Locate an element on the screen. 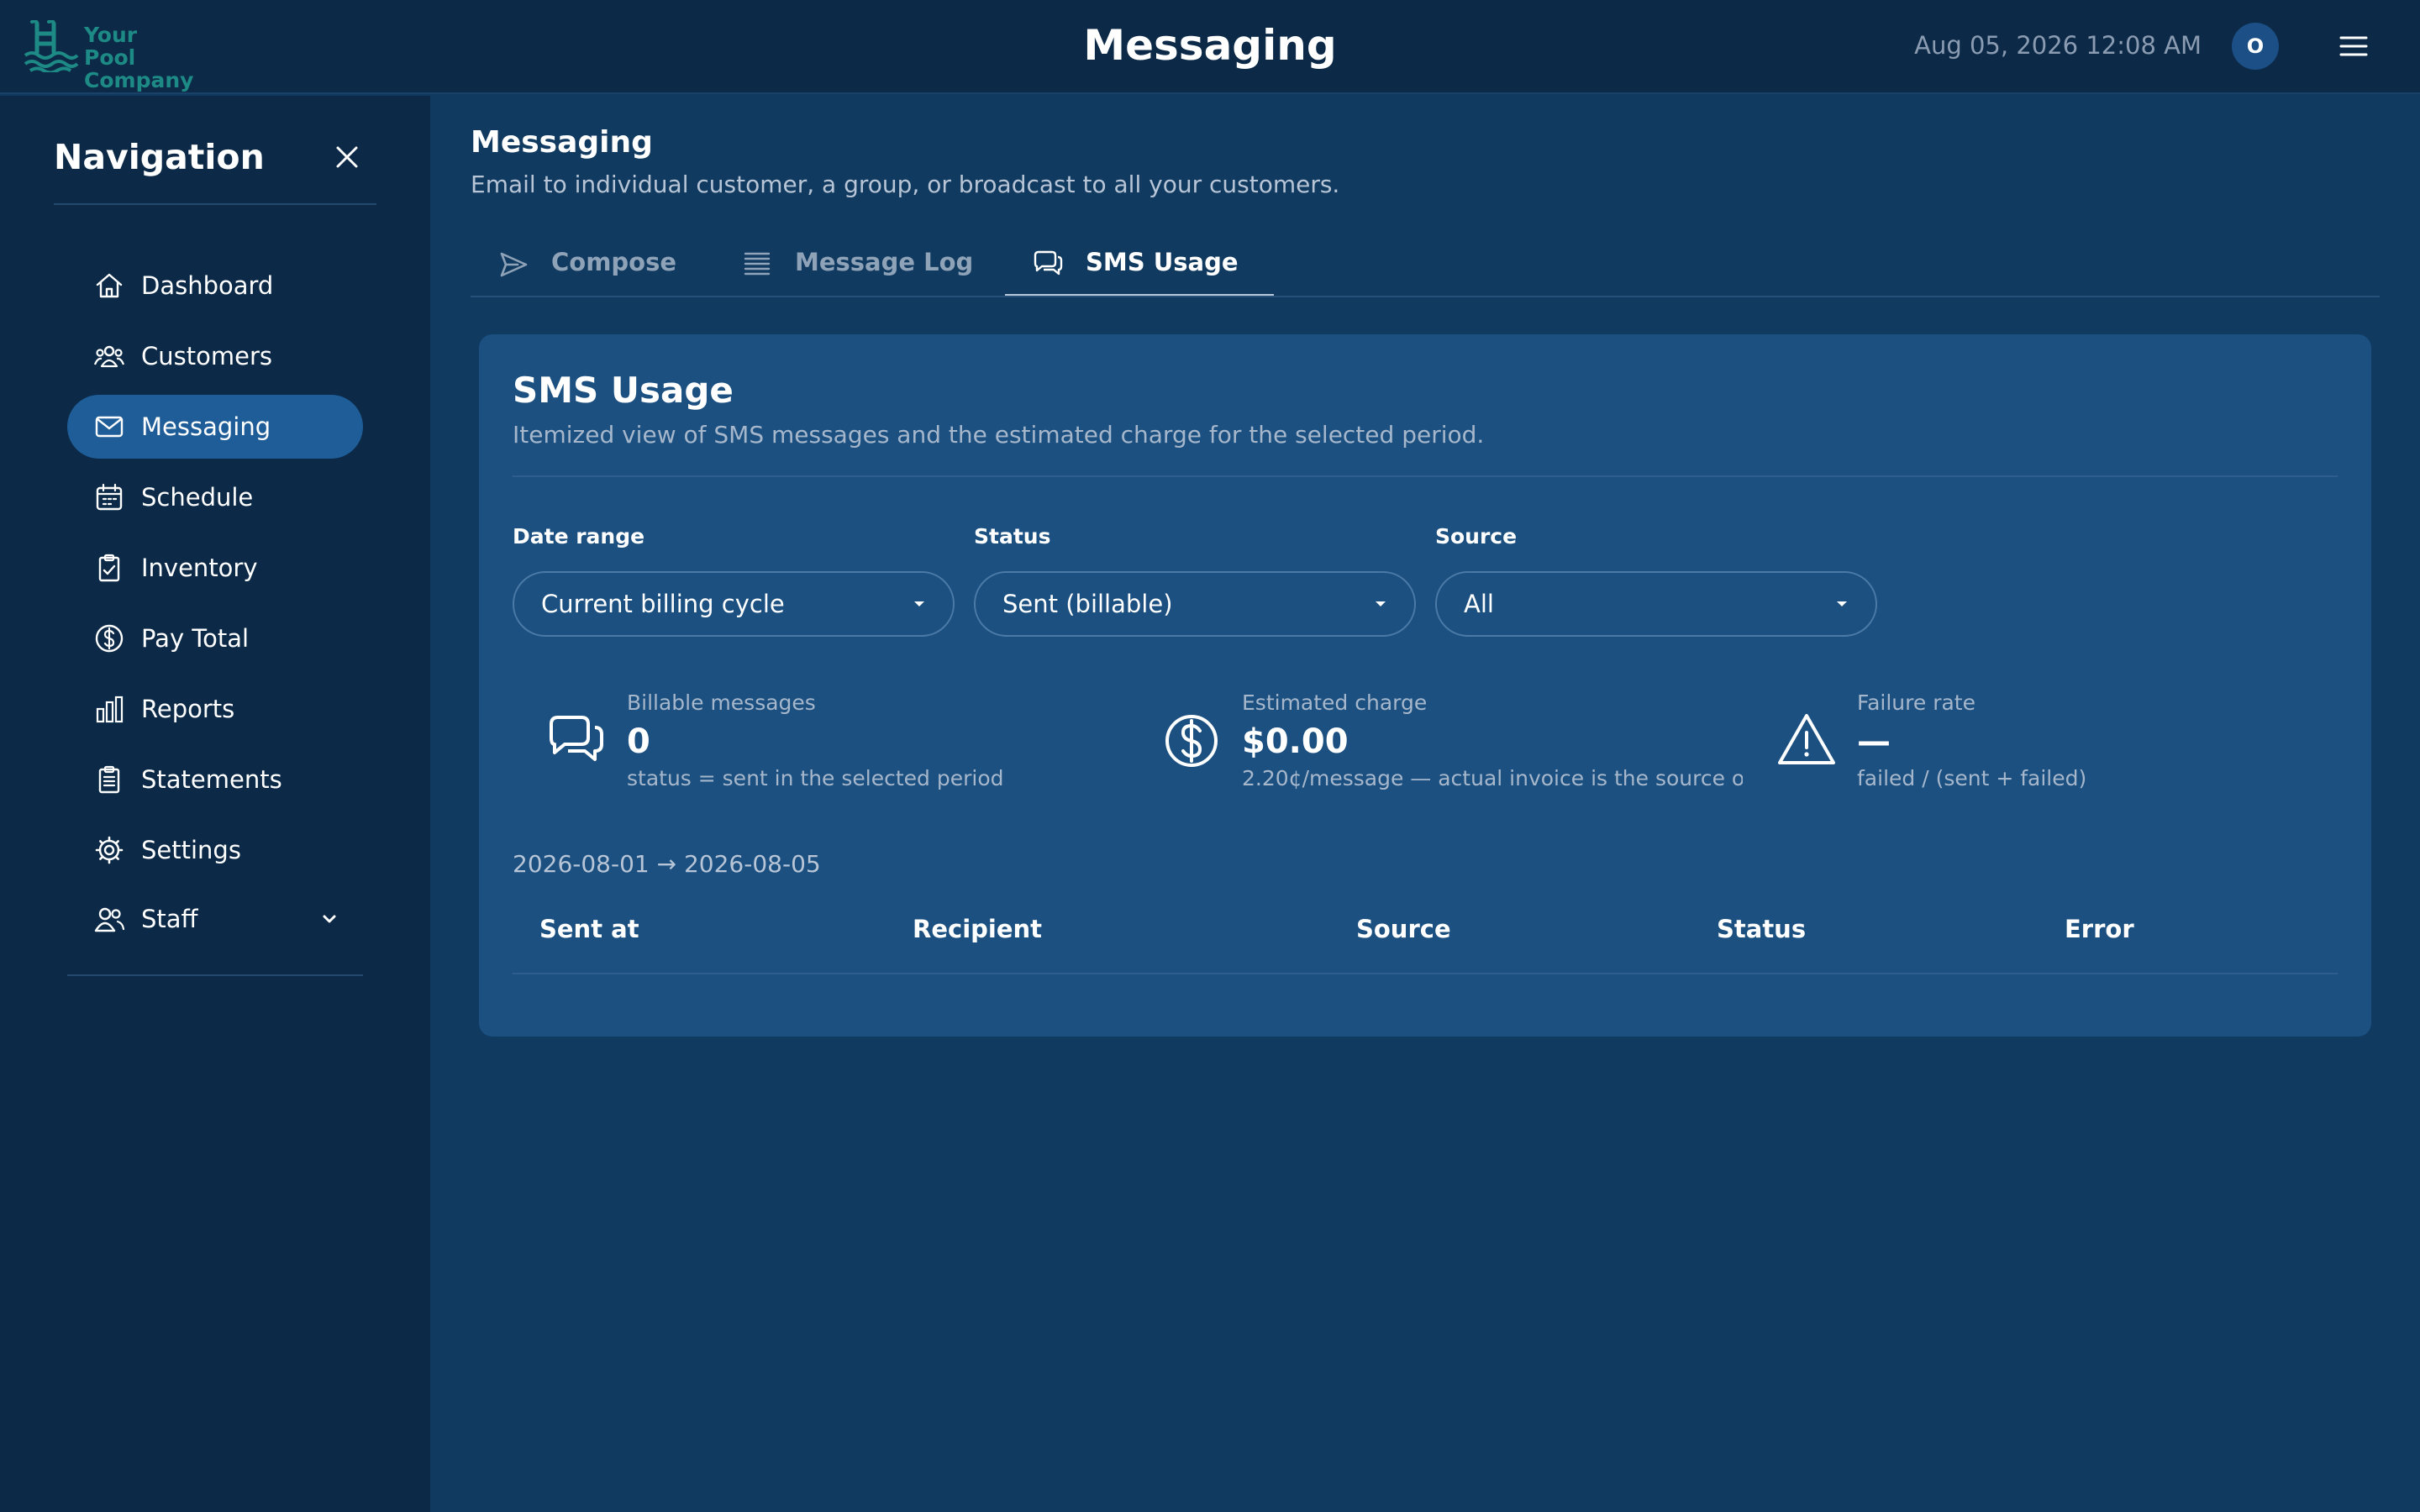 Image resolution: width=2420 pixels, height=1512 pixels. tab-label: SMS Usage is located at coordinates (1163, 262).